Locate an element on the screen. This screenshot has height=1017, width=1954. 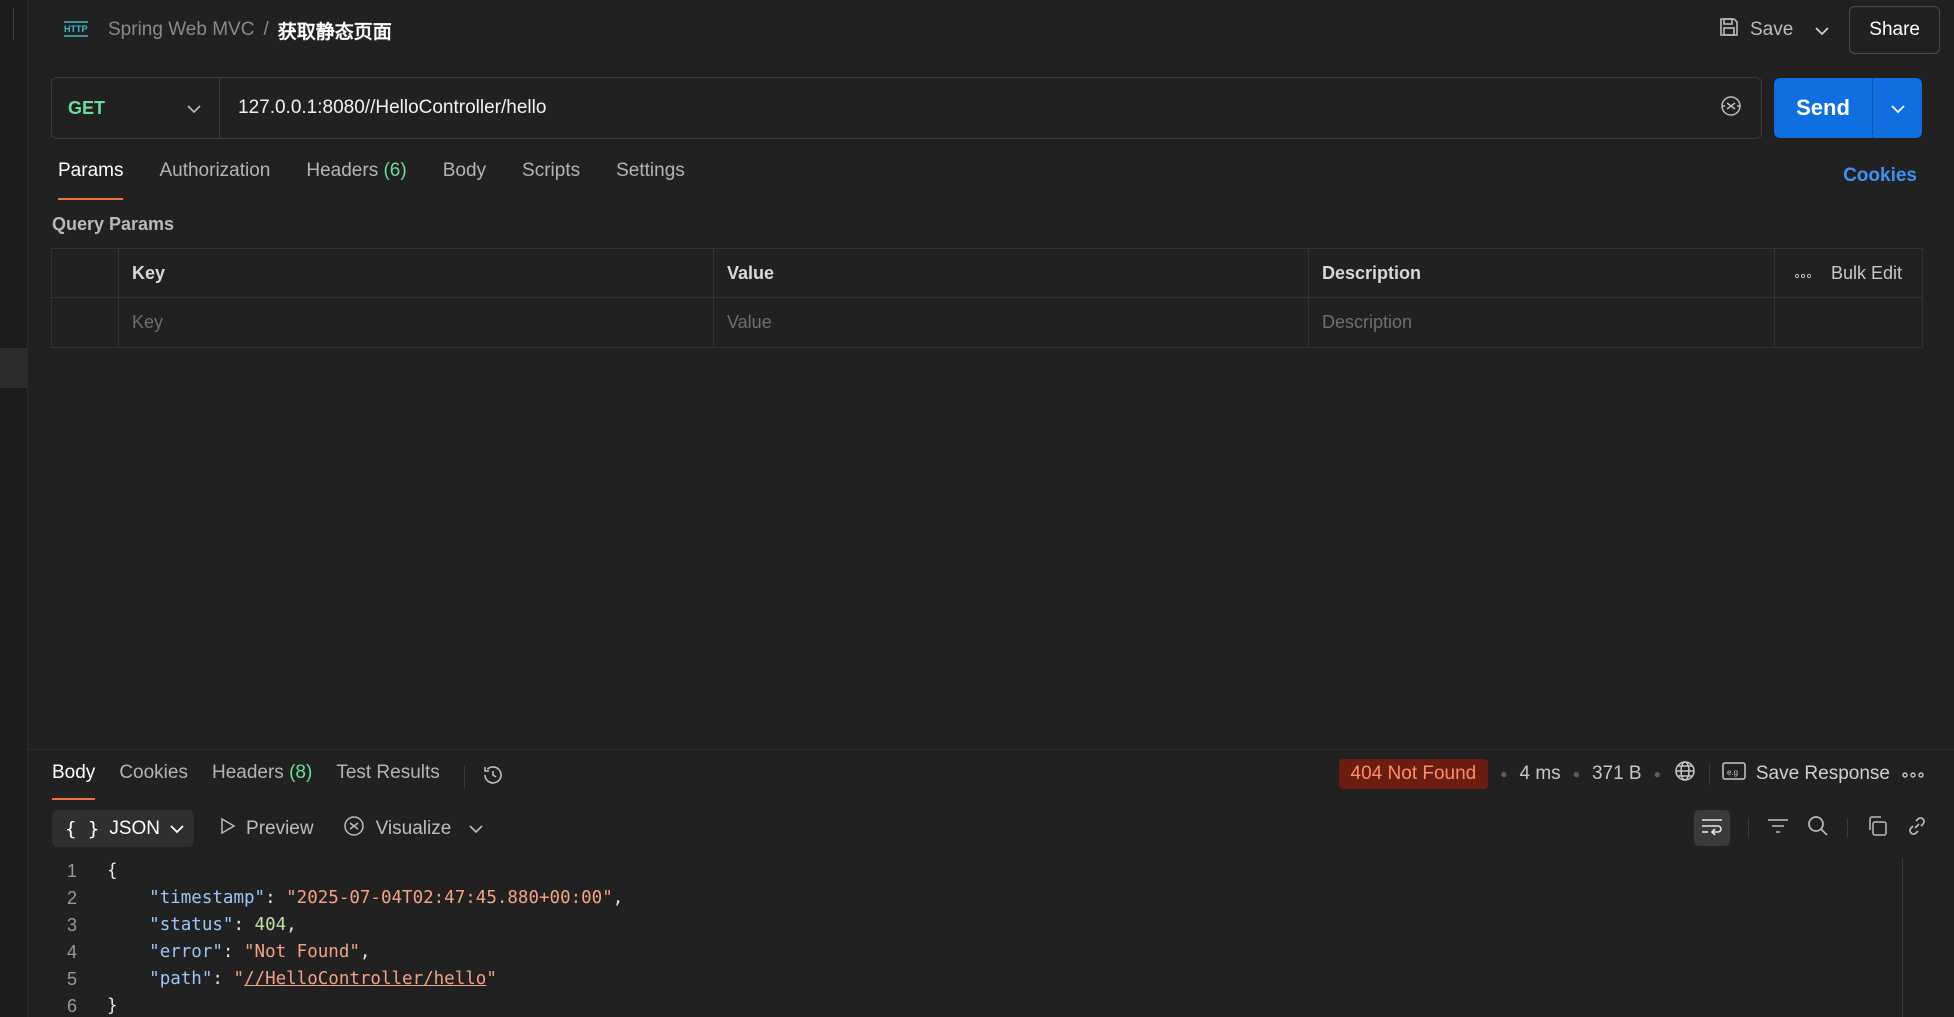
save-options-button is located at coordinates (1822, 30).